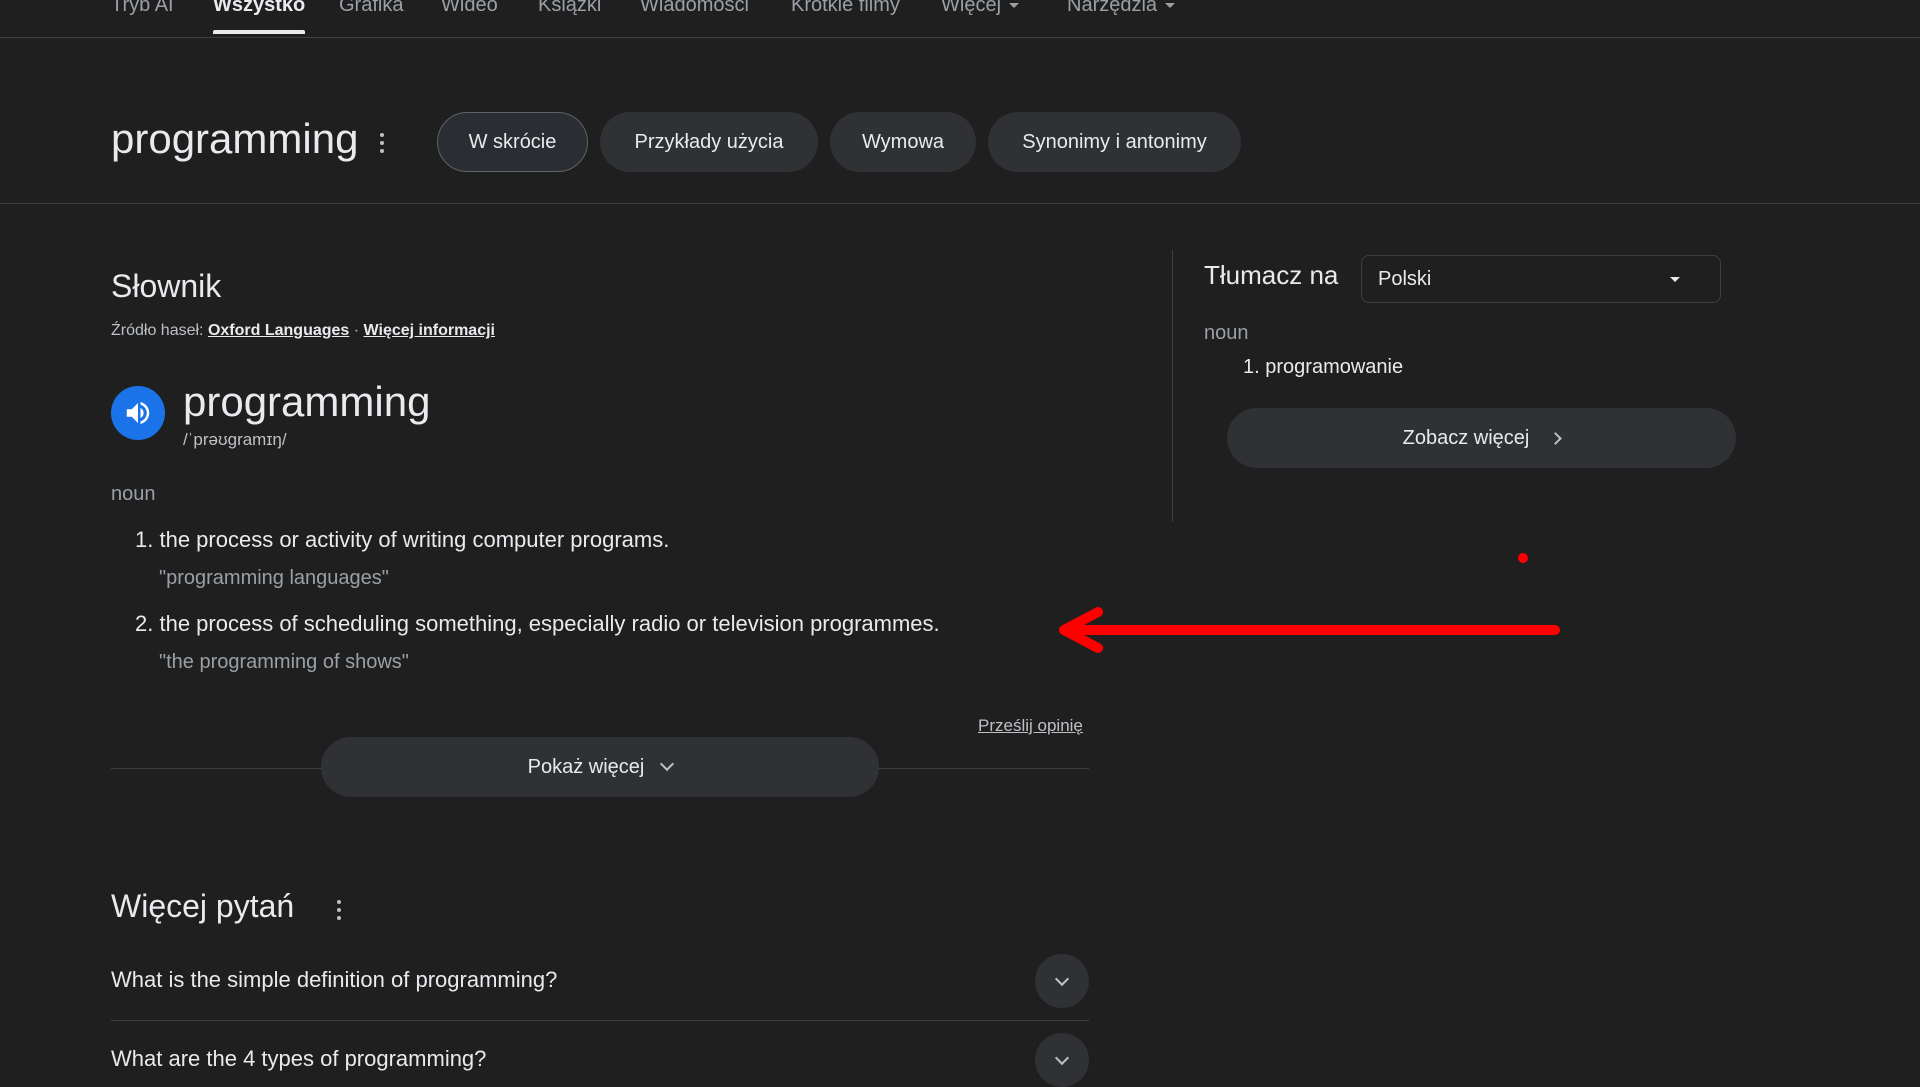  I want to click on arrow-left-icon, so click(1309, 630).